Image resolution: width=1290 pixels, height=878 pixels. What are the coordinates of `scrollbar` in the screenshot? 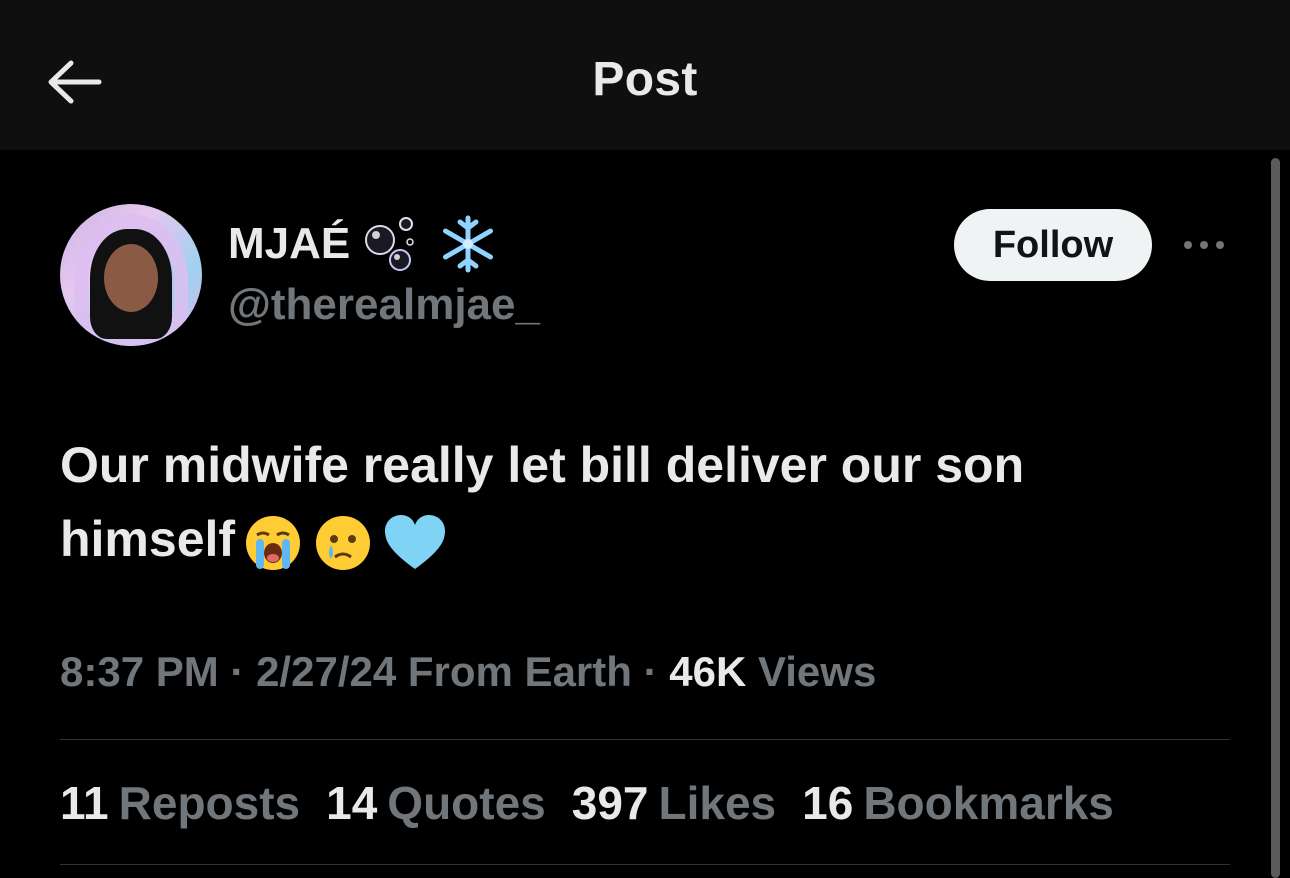 It's located at (1275, 518).